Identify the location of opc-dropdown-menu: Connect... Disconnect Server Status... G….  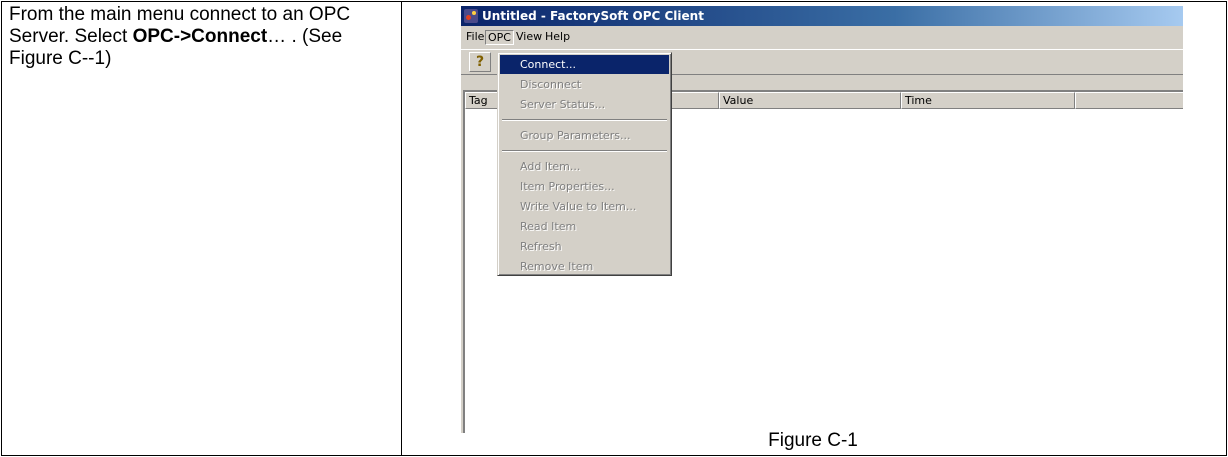
(584, 164).